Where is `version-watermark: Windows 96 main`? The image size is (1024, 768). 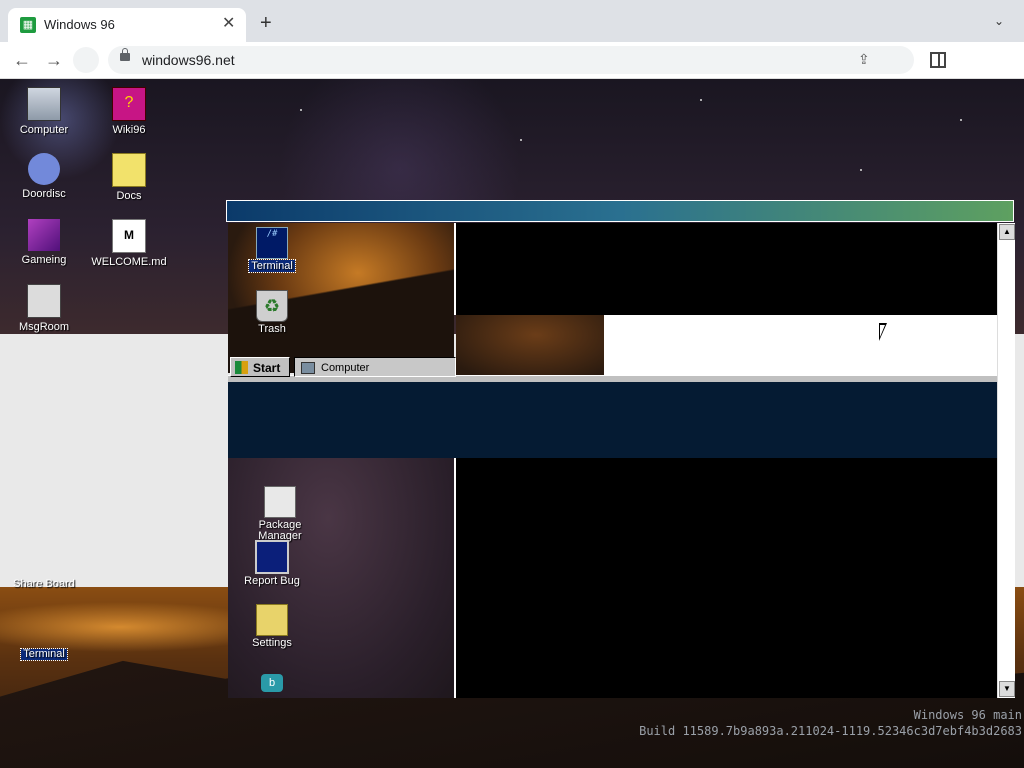
version-watermark: Windows 96 main is located at coordinates (967, 715).